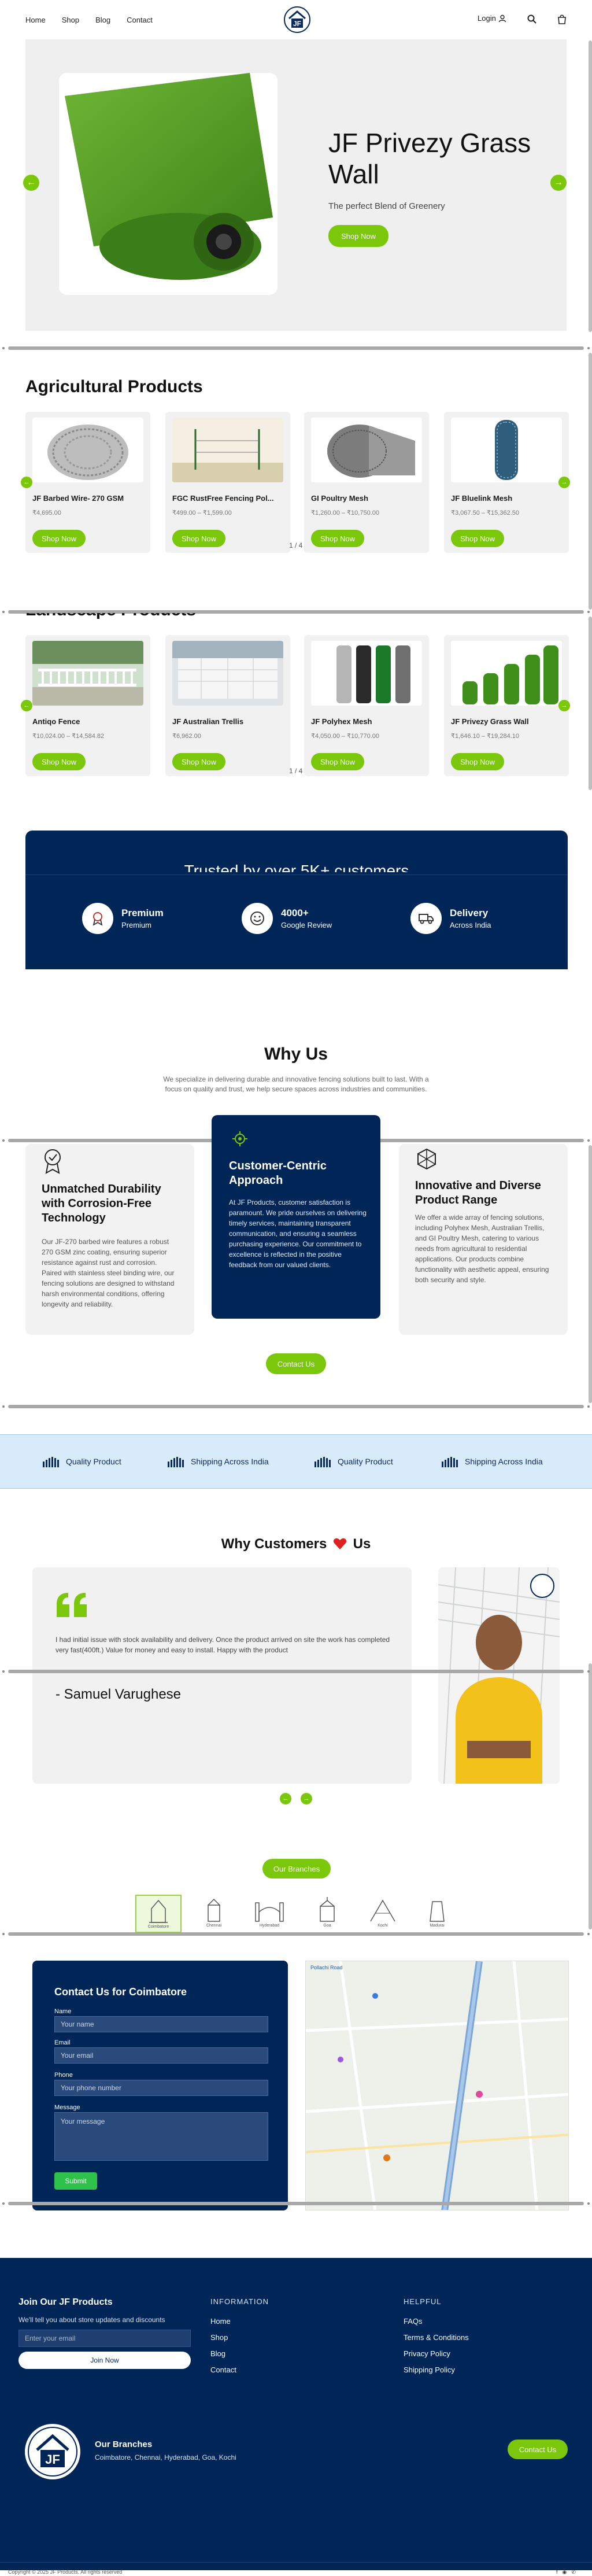 Image resolution: width=592 pixels, height=2576 pixels. I want to click on logo: JF, so click(297, 20).